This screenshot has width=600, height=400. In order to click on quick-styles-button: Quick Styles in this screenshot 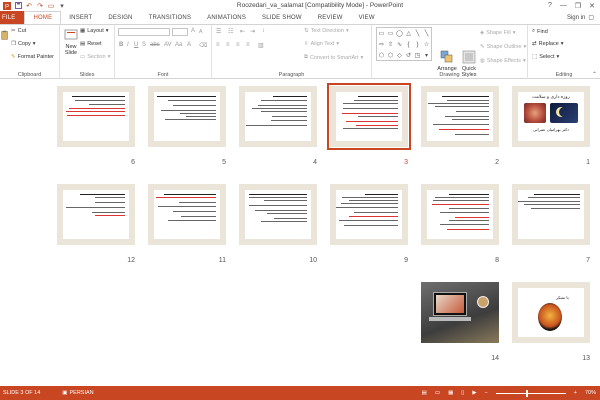, I will do `click(469, 64)`.